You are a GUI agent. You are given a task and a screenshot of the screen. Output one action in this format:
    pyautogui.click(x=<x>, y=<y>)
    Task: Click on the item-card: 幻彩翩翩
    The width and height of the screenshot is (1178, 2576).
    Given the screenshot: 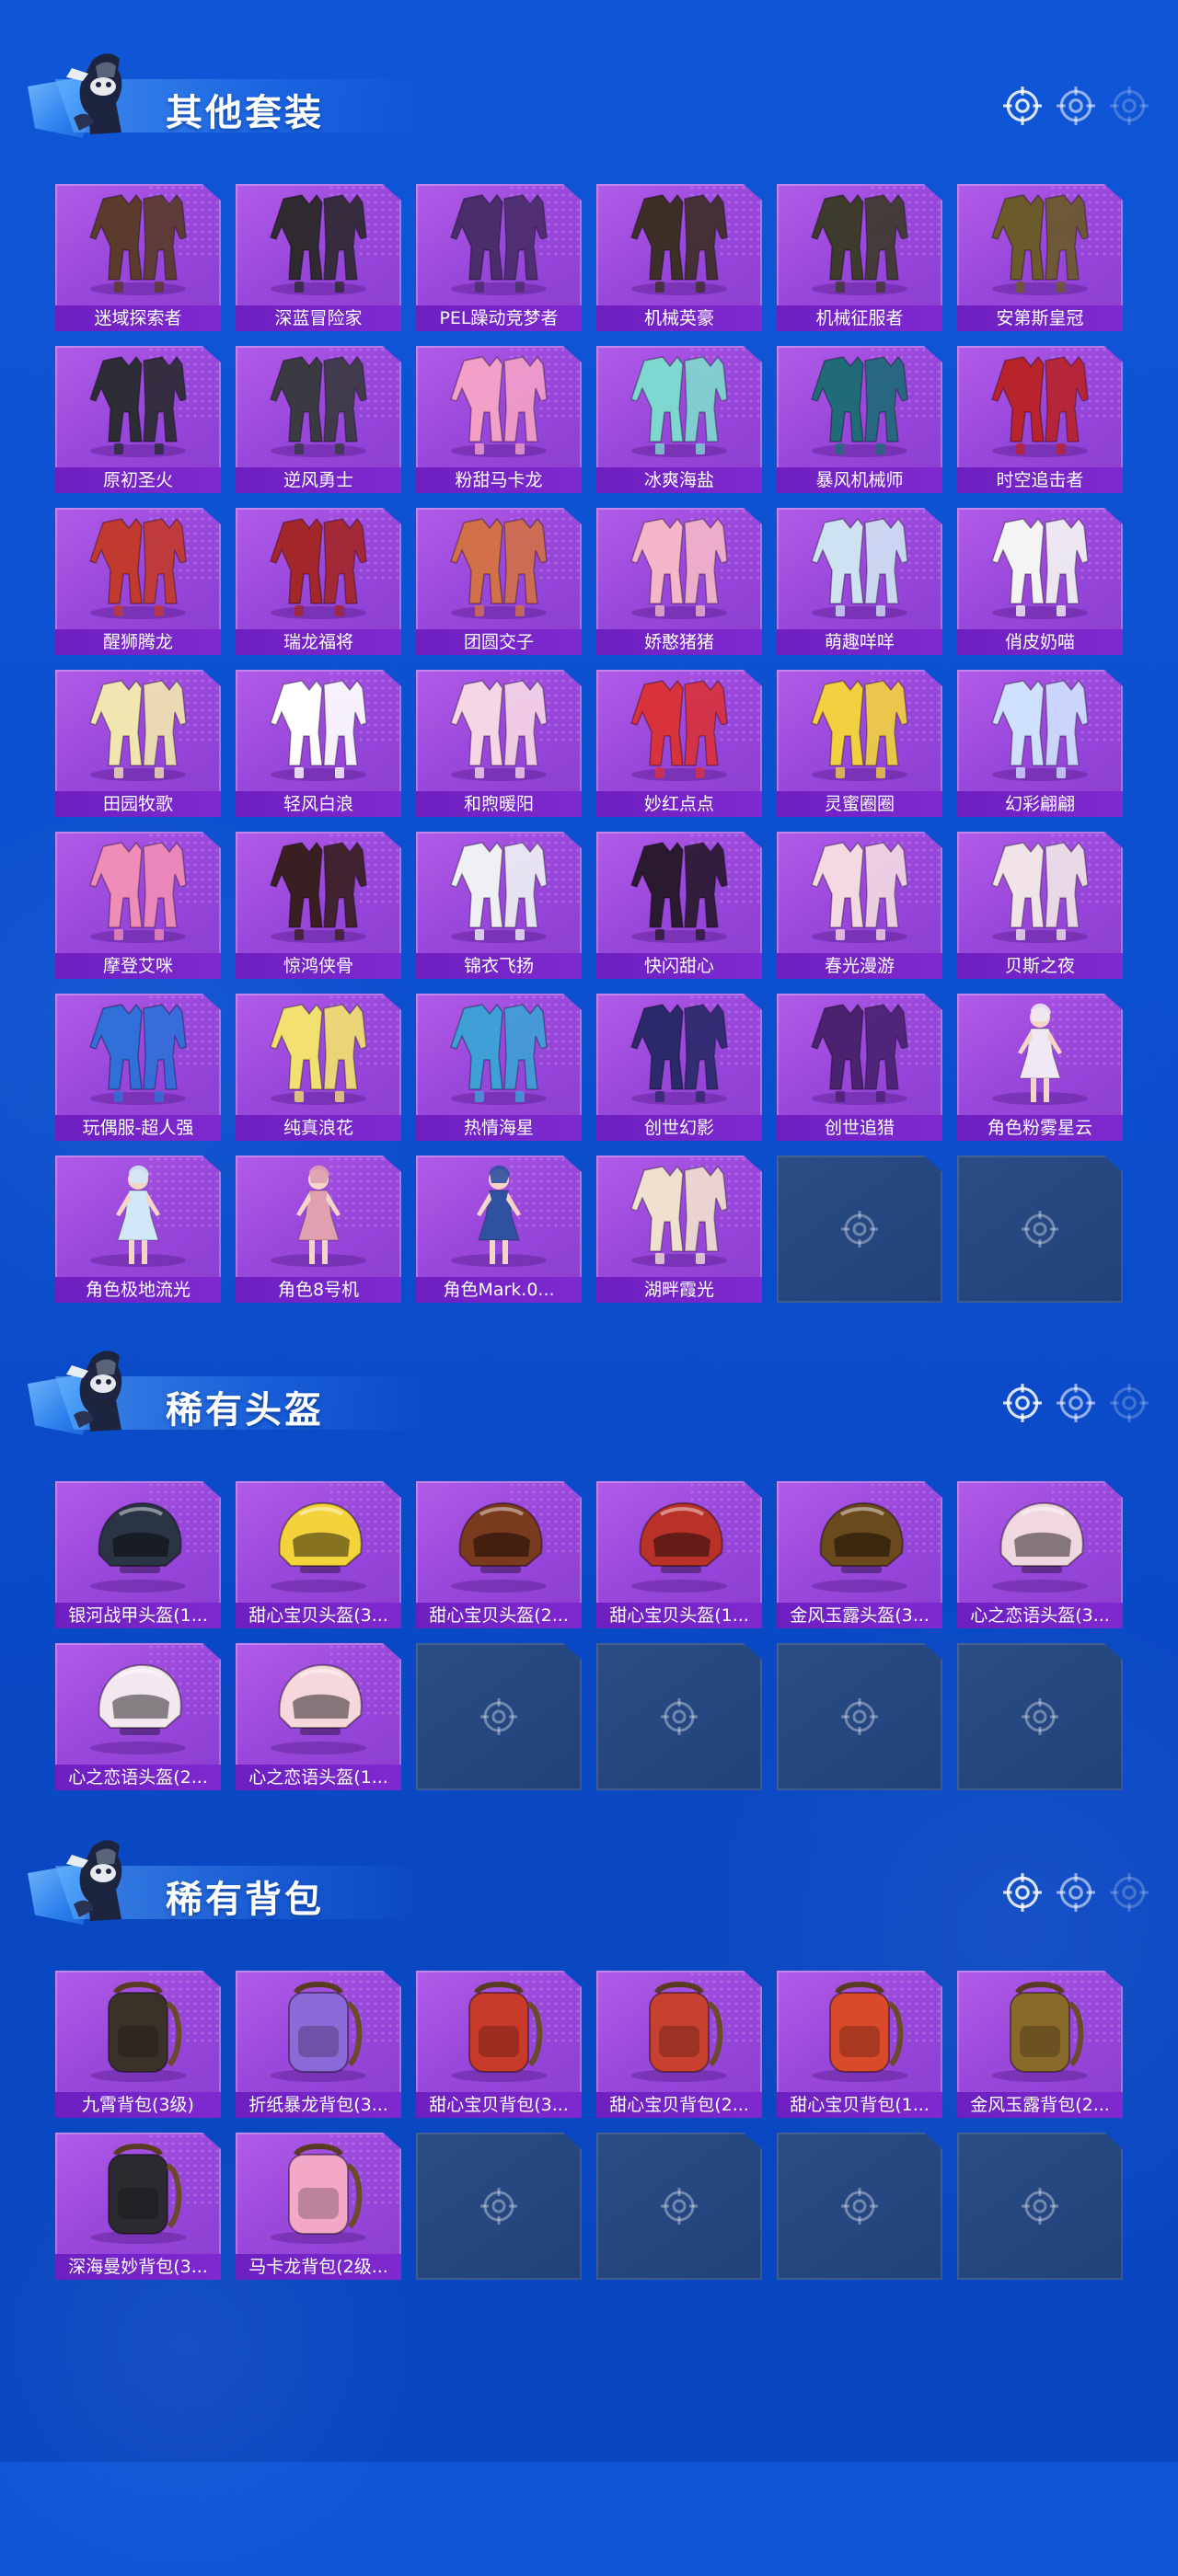 What is the action you would take?
    pyautogui.click(x=1040, y=743)
    